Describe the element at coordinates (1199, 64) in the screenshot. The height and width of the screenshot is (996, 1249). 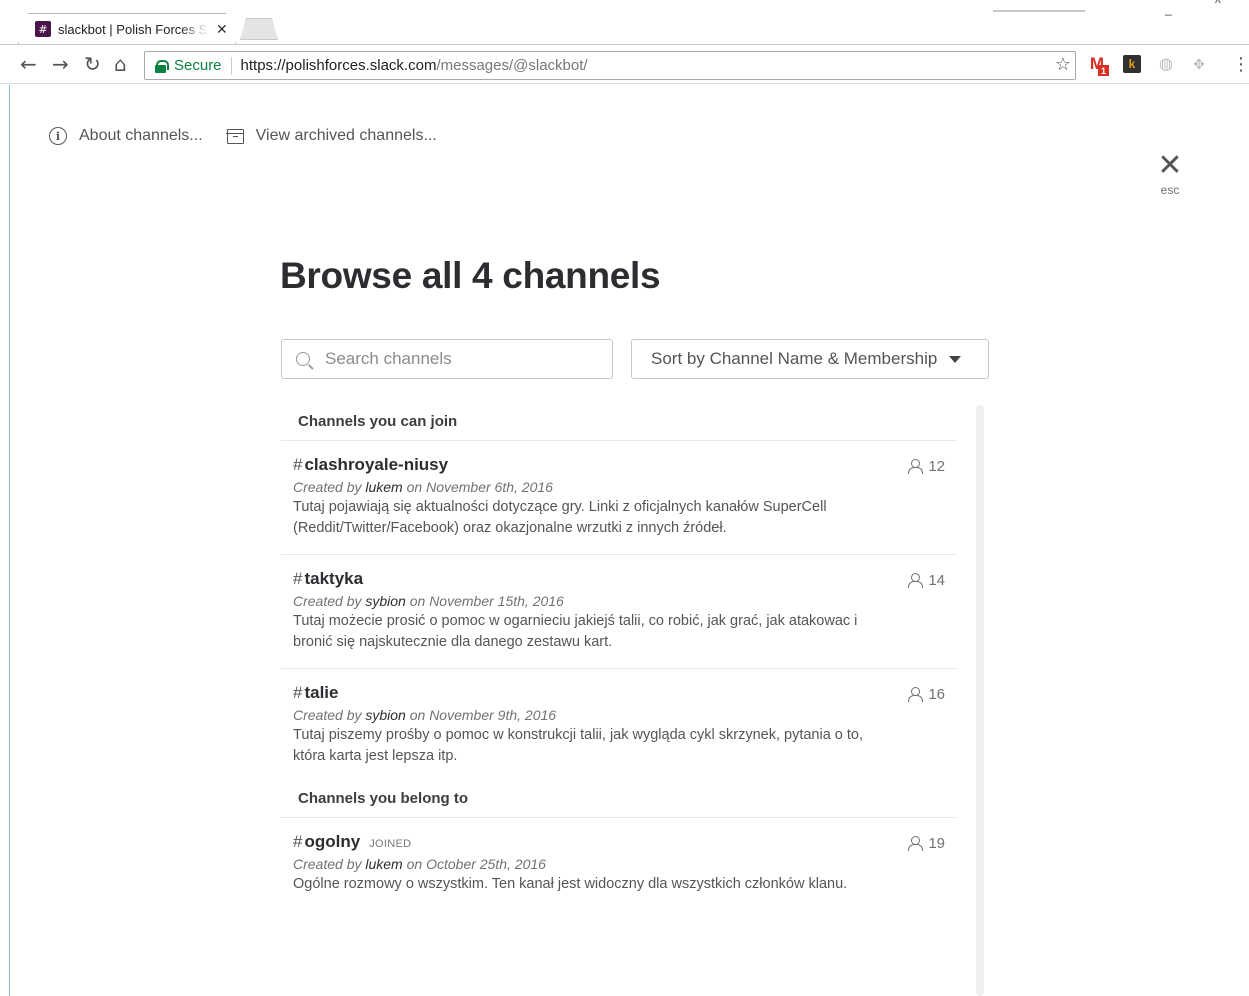
I see `puzzle-extension-icon: ✥` at that location.